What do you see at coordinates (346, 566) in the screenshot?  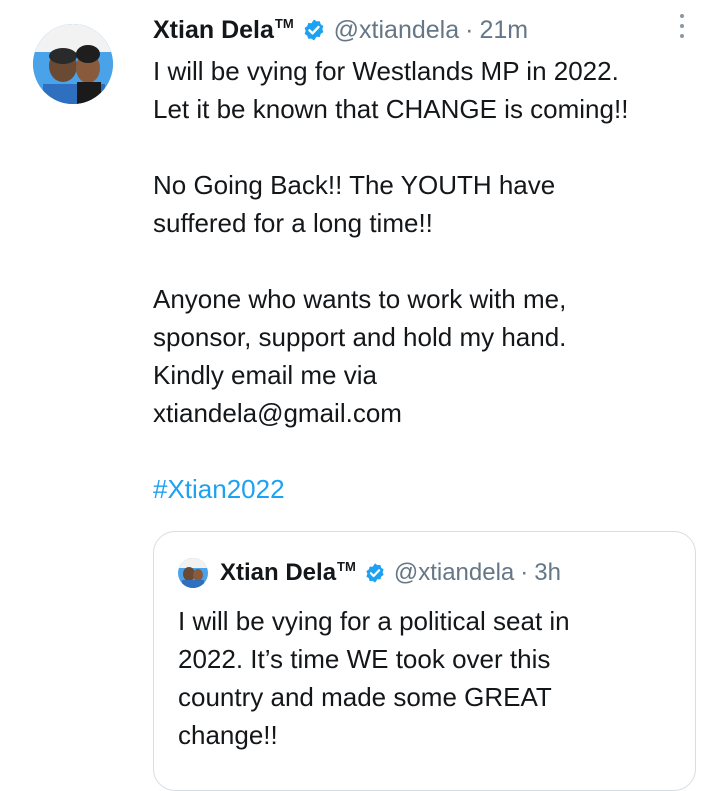 I see `quoted-trademark: TM` at bounding box center [346, 566].